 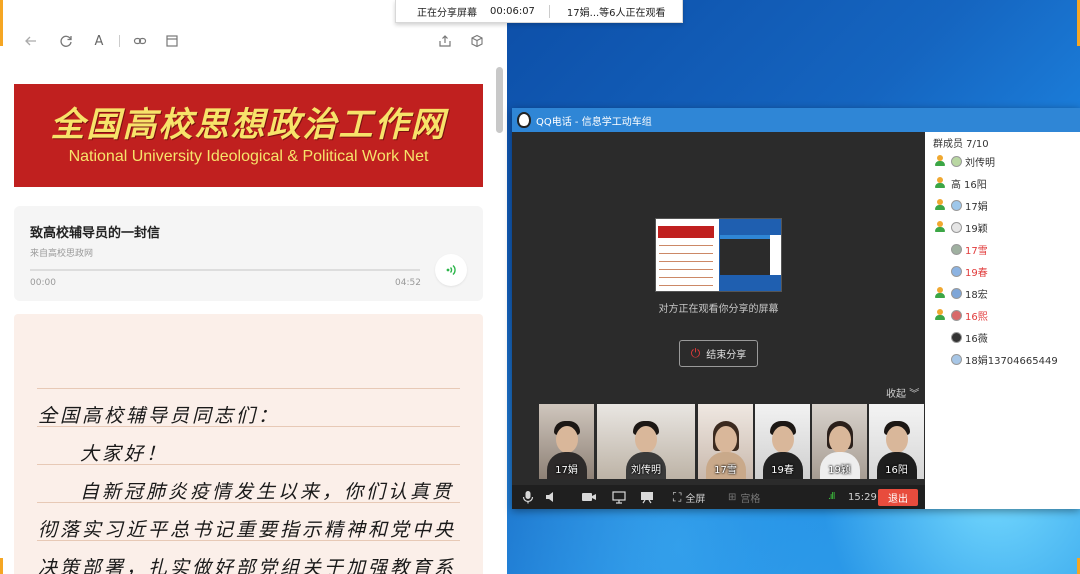 I want to click on exit-call-button: 退出, so click(x=898, y=497).